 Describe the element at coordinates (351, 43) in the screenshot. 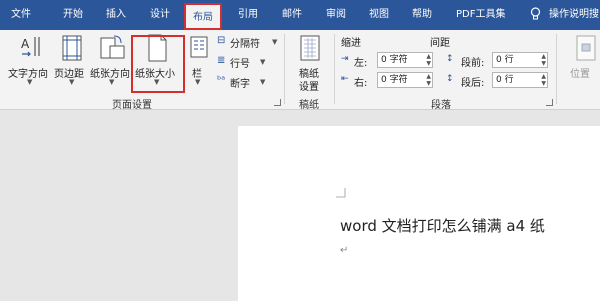

I see `indent-heading: 缩进` at that location.